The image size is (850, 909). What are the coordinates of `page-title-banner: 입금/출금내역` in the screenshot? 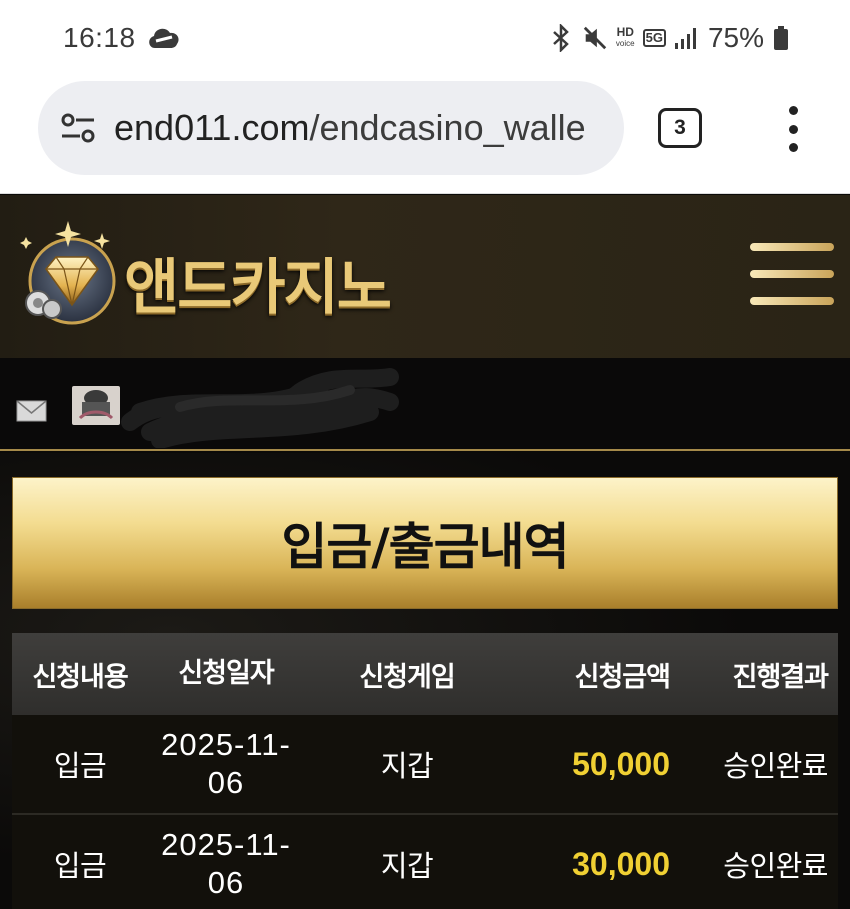 It's located at (425, 543).